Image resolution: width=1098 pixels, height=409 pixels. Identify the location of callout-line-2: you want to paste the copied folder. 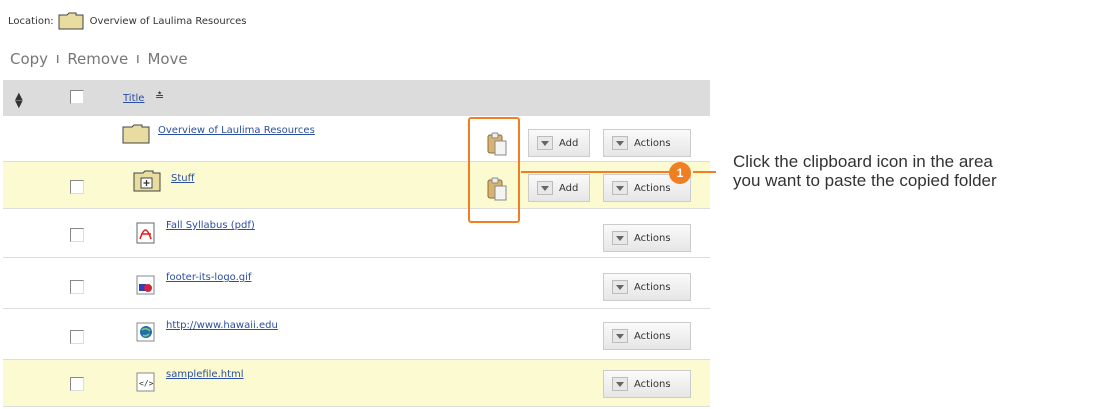
(865, 180).